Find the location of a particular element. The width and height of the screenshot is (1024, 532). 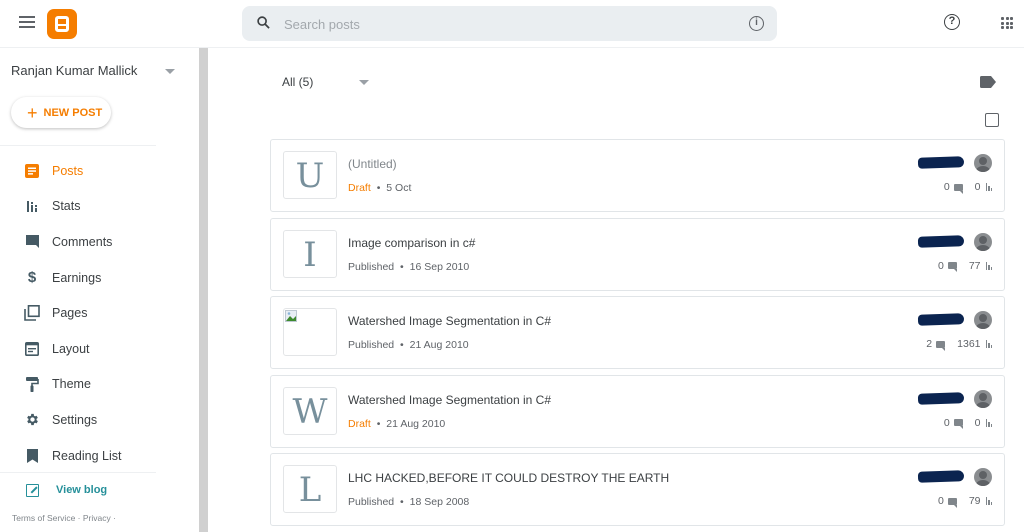

sidebar-item-posts: Posts is located at coordinates (99, 171).